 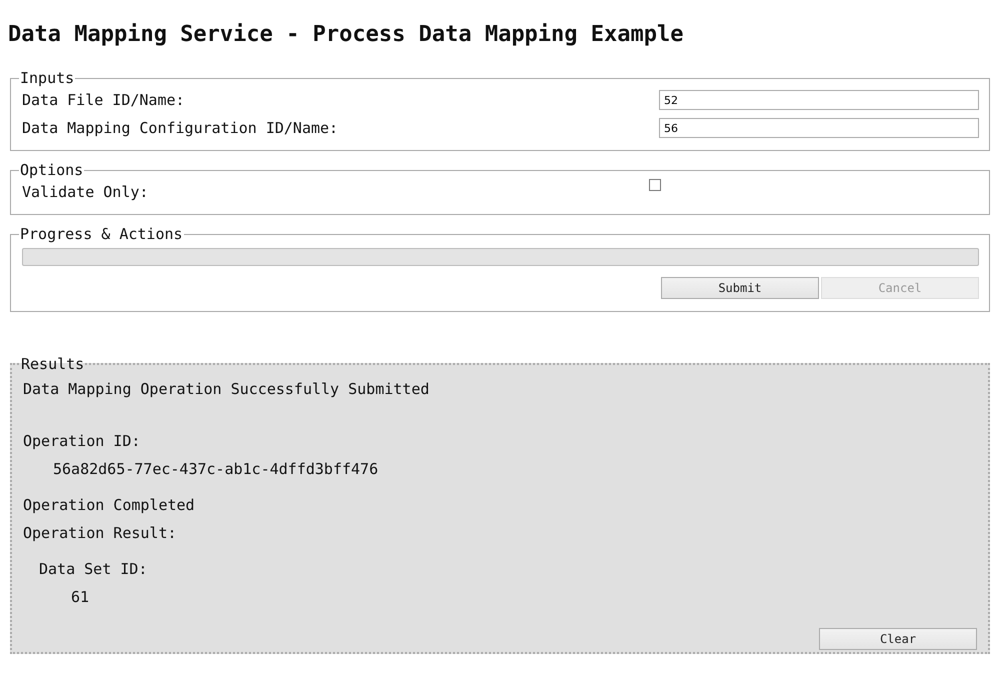 What do you see at coordinates (101, 234) in the screenshot?
I see `panel-legend: Progress & Actions` at bounding box center [101, 234].